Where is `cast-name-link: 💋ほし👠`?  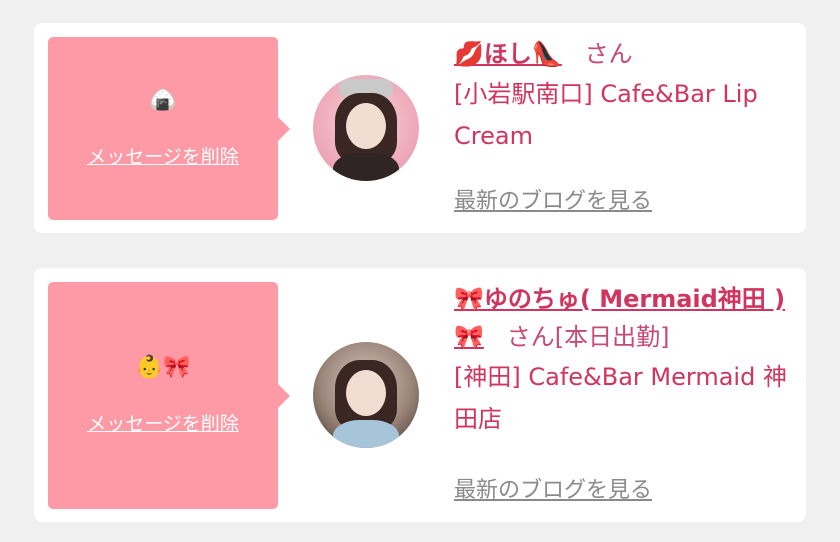
cast-name-link: 💋ほし👠 is located at coordinates (508, 54).